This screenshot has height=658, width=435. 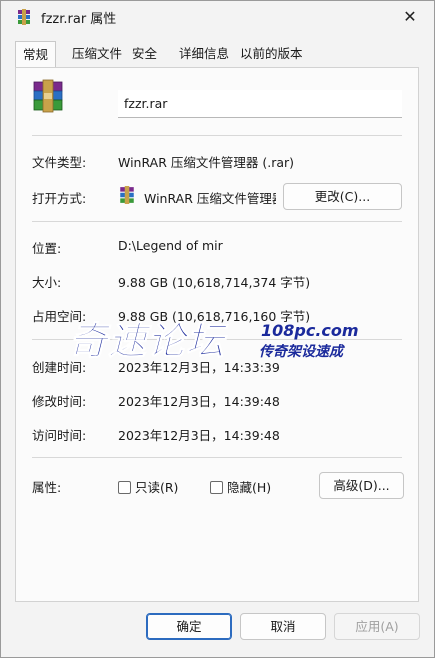 I want to click on winrar-small-icon, so click(x=127, y=195).